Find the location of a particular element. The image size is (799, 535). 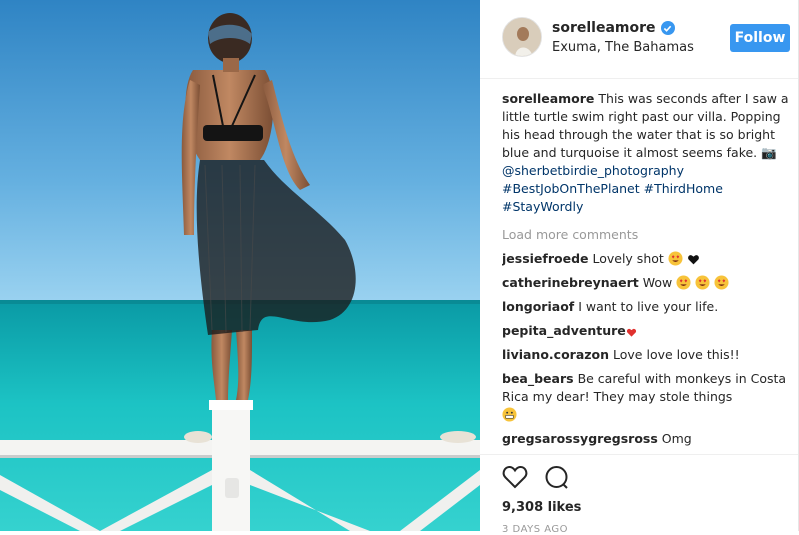

comment-text: Love love love this!! is located at coordinates (676, 354).